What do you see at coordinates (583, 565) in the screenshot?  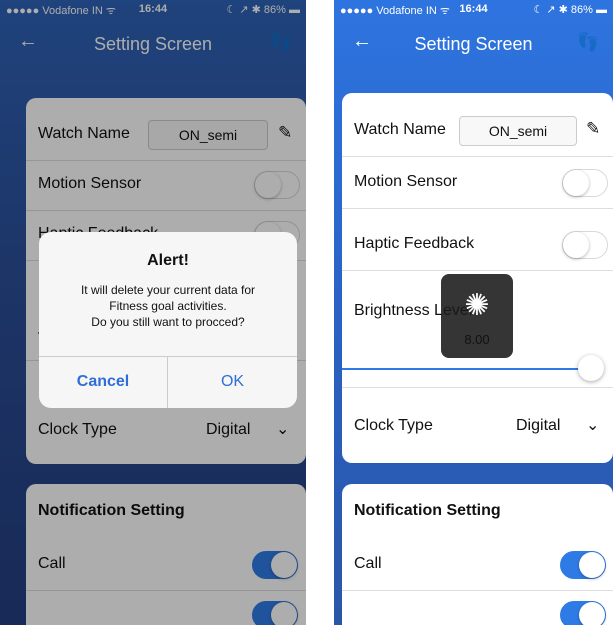 I see `call-toggle` at bounding box center [583, 565].